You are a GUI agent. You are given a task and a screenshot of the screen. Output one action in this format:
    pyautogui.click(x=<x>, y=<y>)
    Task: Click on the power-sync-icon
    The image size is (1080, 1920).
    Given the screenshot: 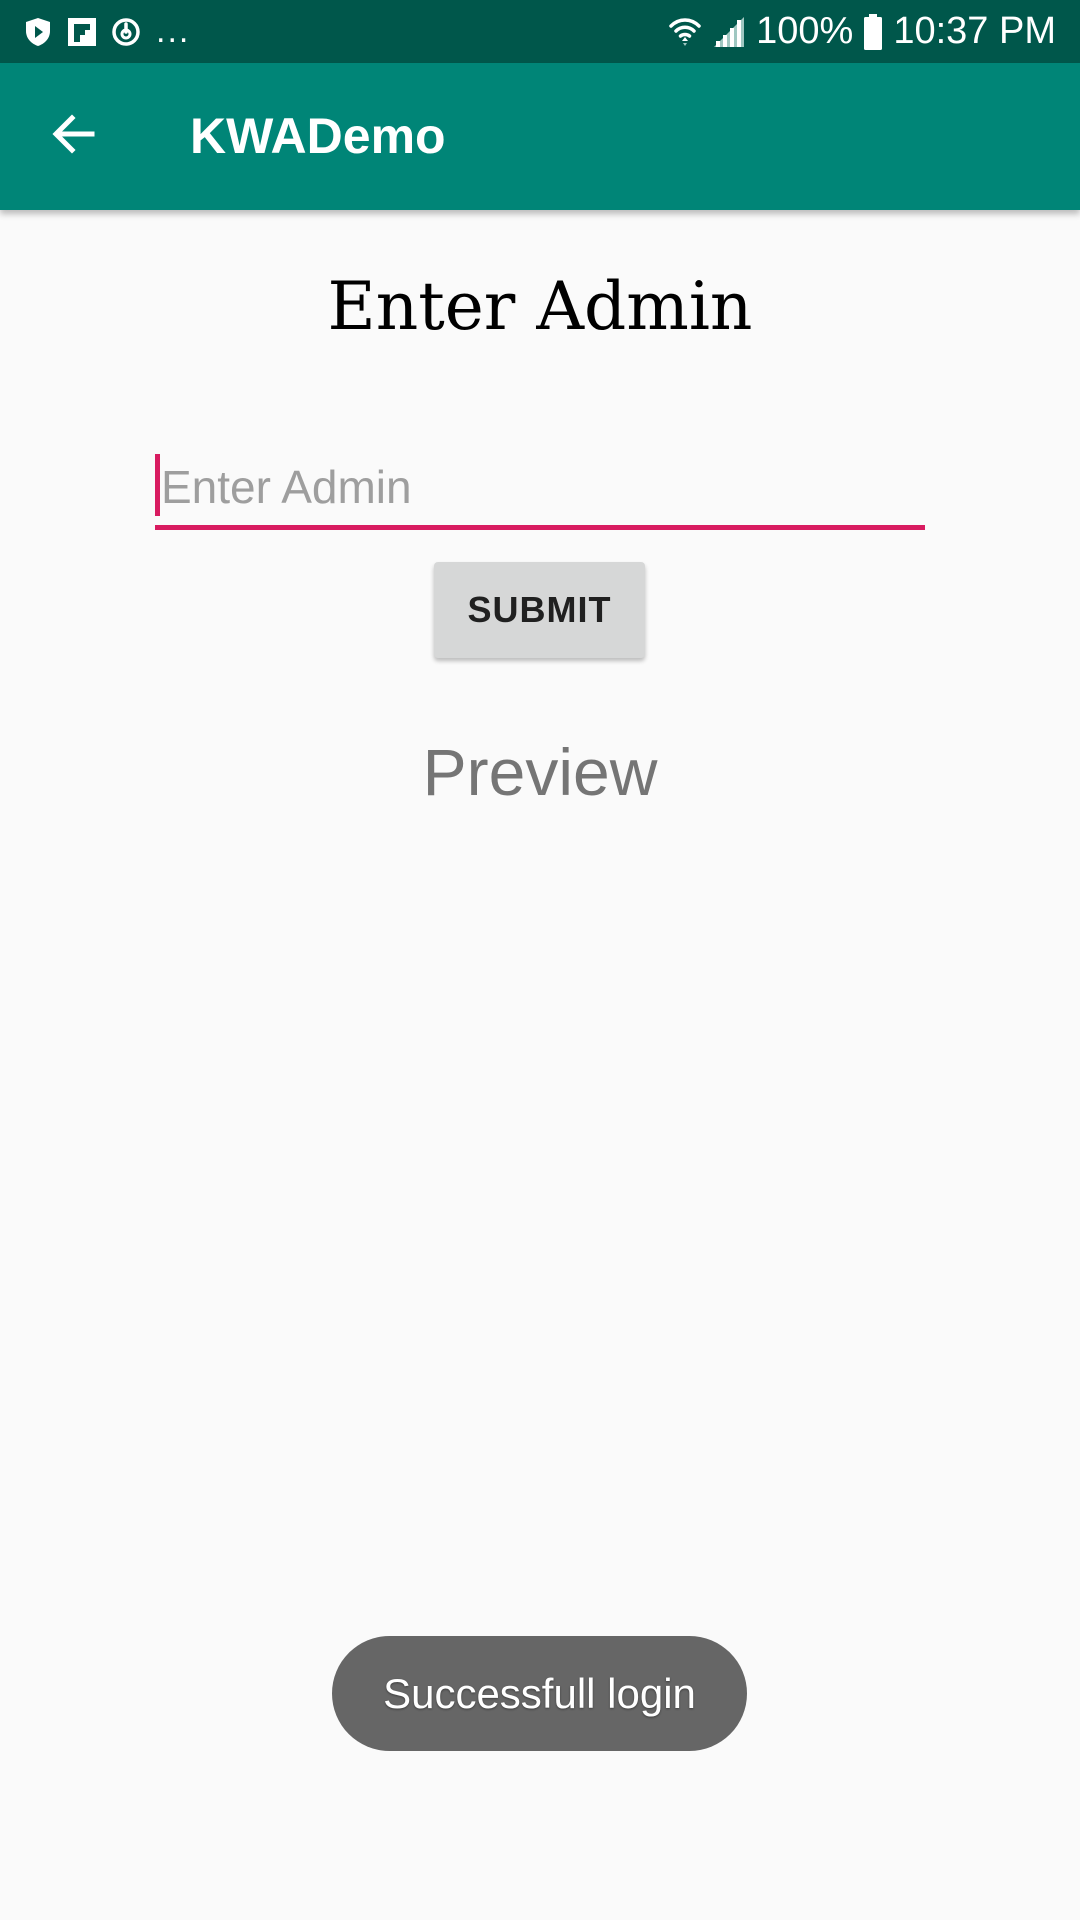 What is the action you would take?
    pyautogui.click(x=126, y=32)
    